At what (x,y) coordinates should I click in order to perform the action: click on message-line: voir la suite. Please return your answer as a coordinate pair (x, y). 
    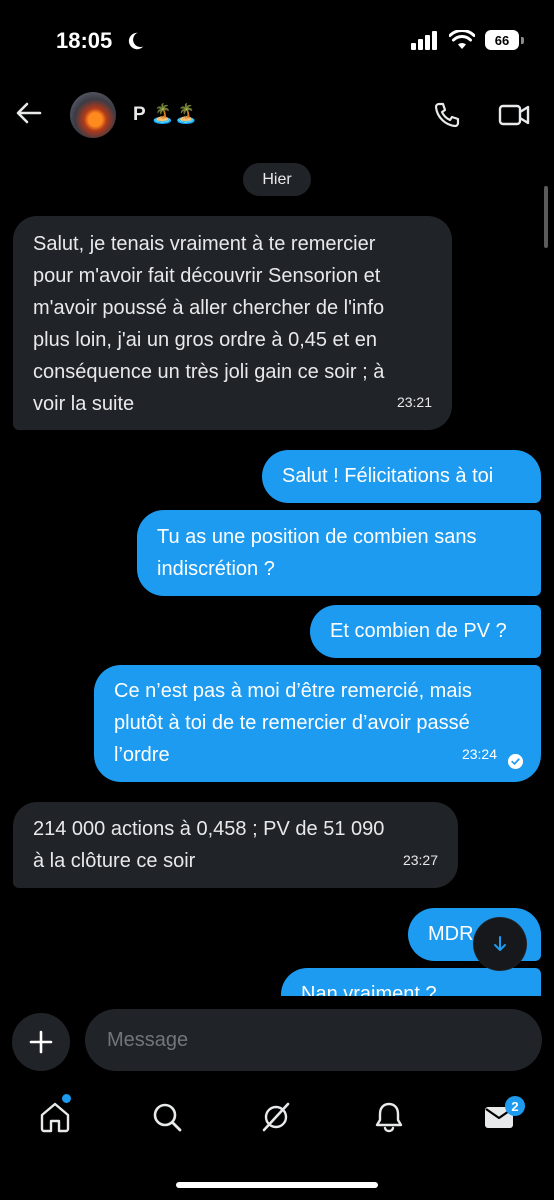
    Looking at the image, I should click on (84, 404).